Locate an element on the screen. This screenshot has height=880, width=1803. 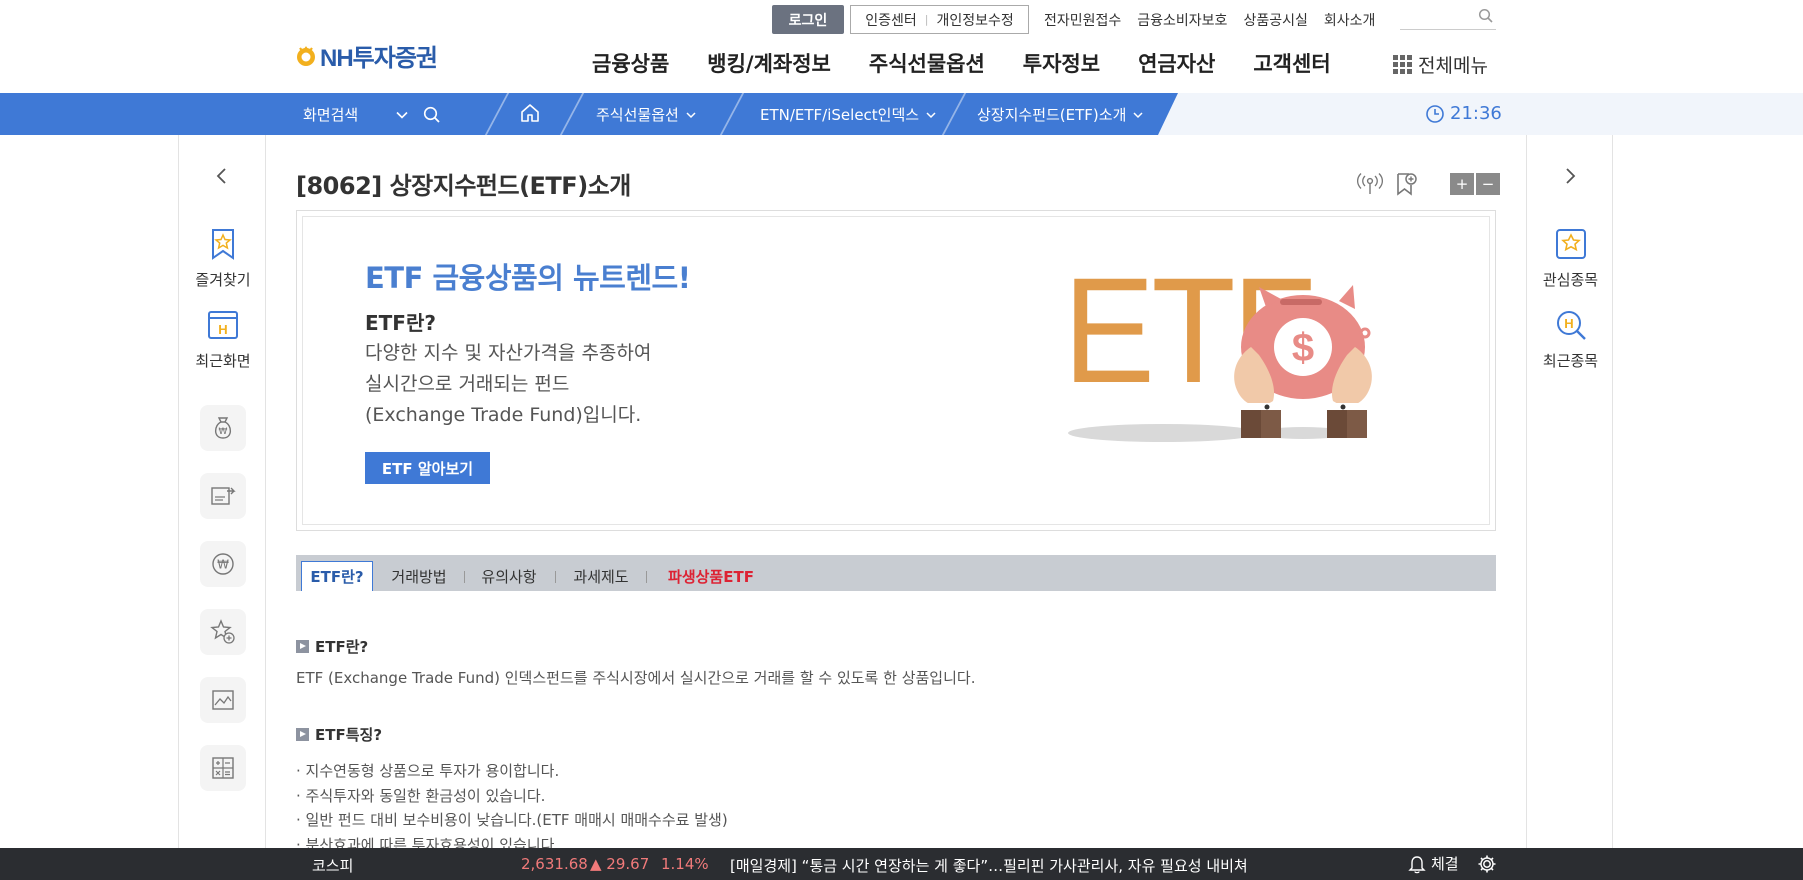
execution-alert: 체결 is located at coordinates (1433, 863).